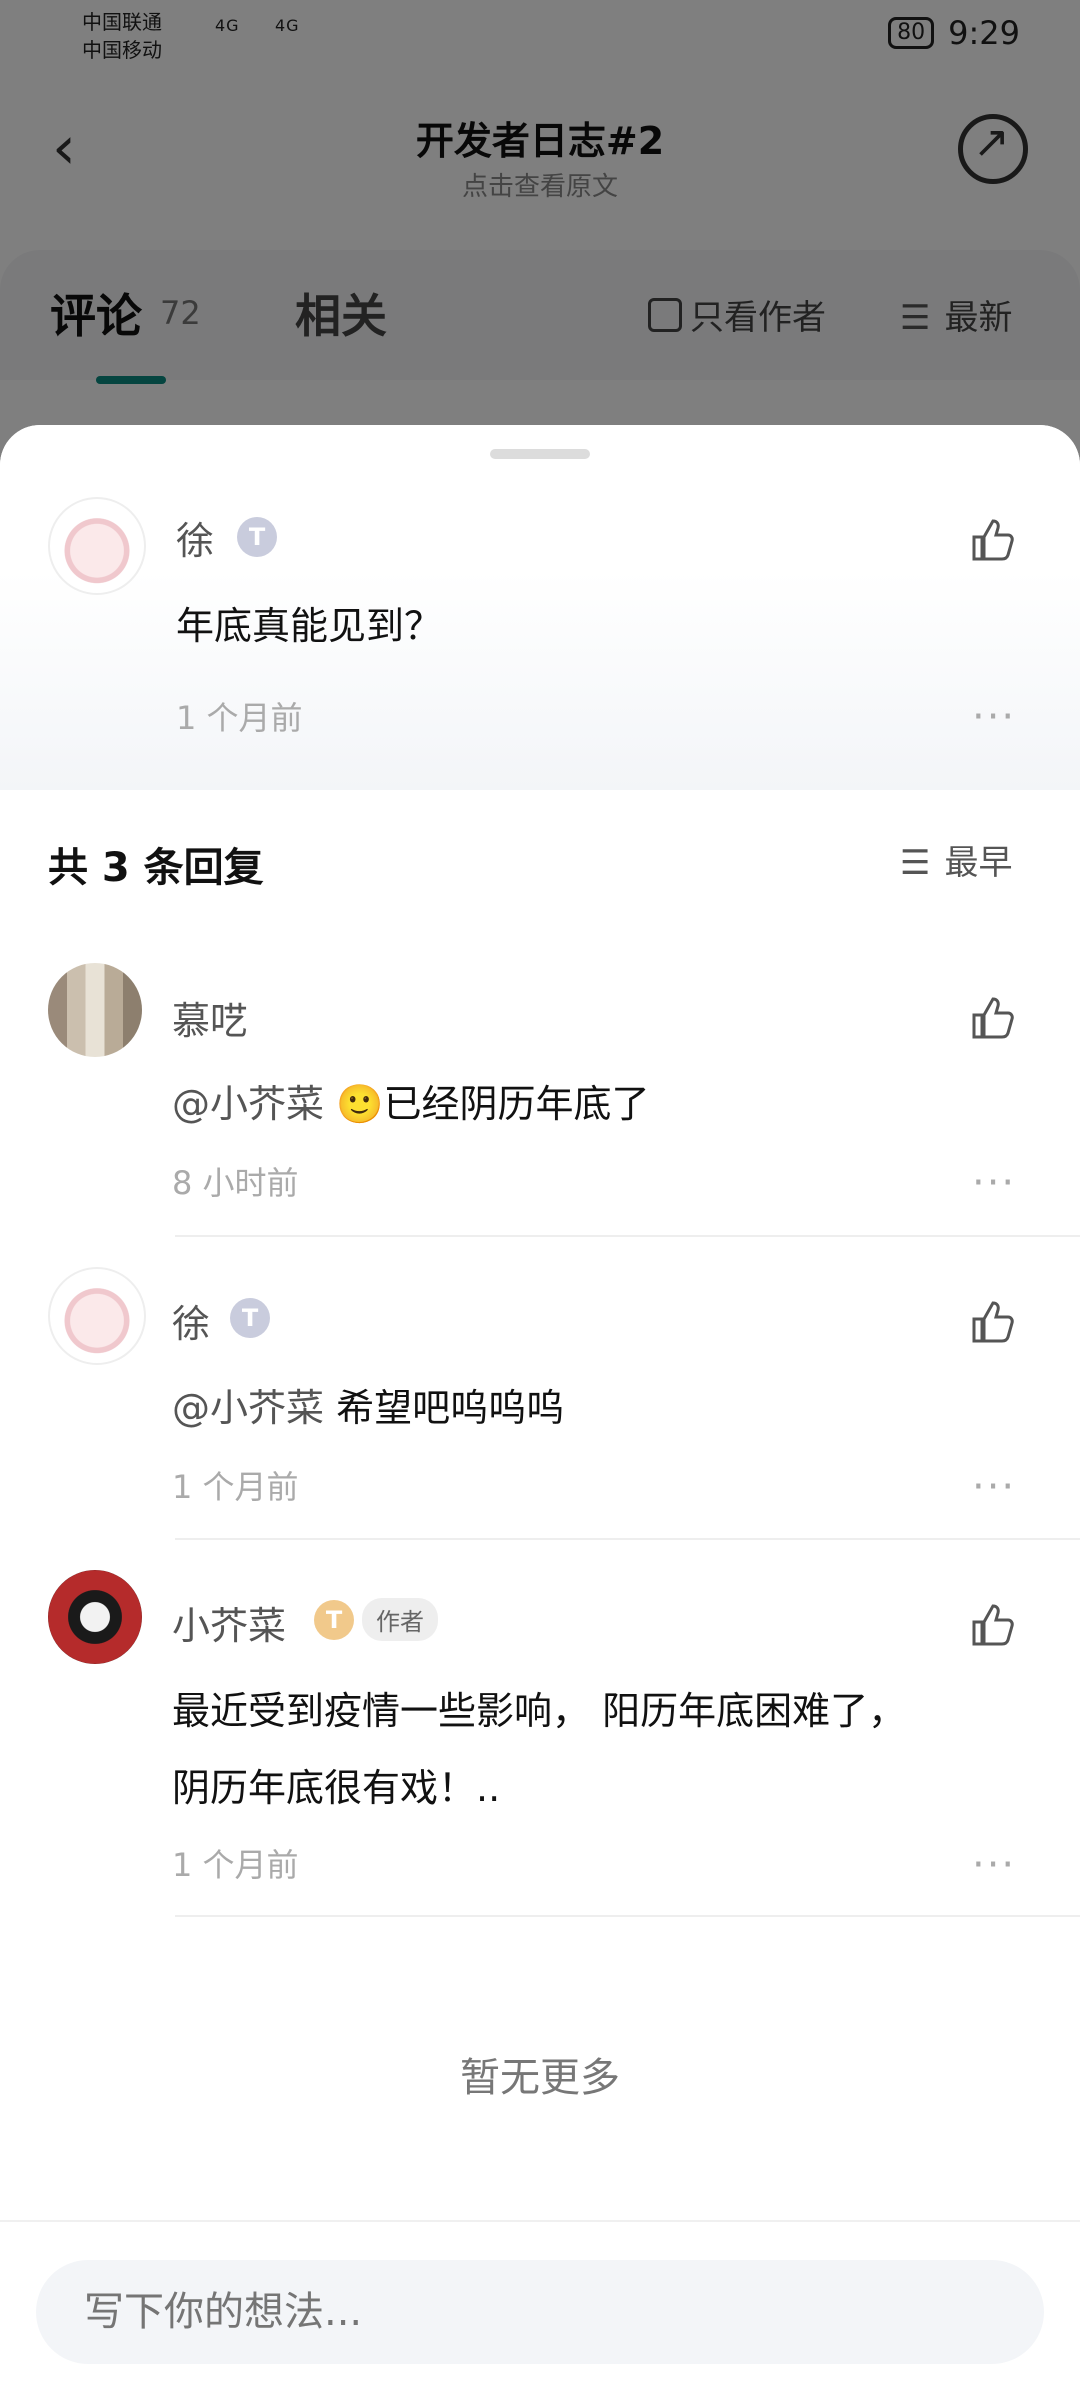  I want to click on comment-time: 1 个月前, so click(239, 718).